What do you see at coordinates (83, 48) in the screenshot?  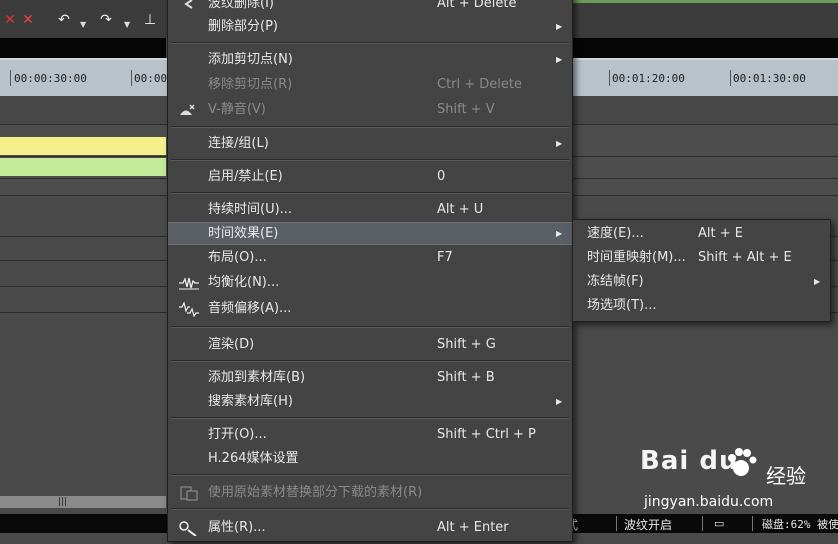 I see `timeline-header-left` at bounding box center [83, 48].